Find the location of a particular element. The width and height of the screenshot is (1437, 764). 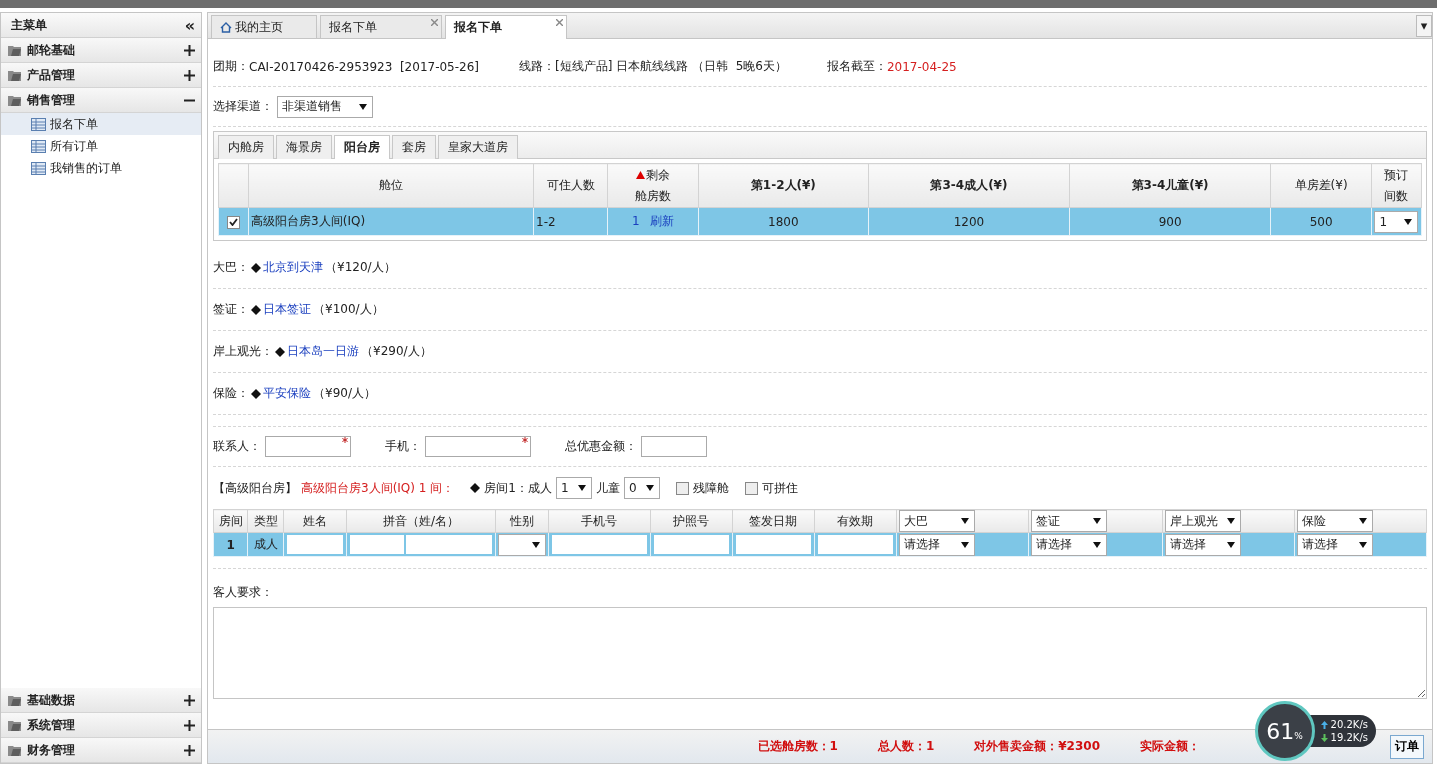

extra-link: 日本岛一日游 is located at coordinates (323, 351).